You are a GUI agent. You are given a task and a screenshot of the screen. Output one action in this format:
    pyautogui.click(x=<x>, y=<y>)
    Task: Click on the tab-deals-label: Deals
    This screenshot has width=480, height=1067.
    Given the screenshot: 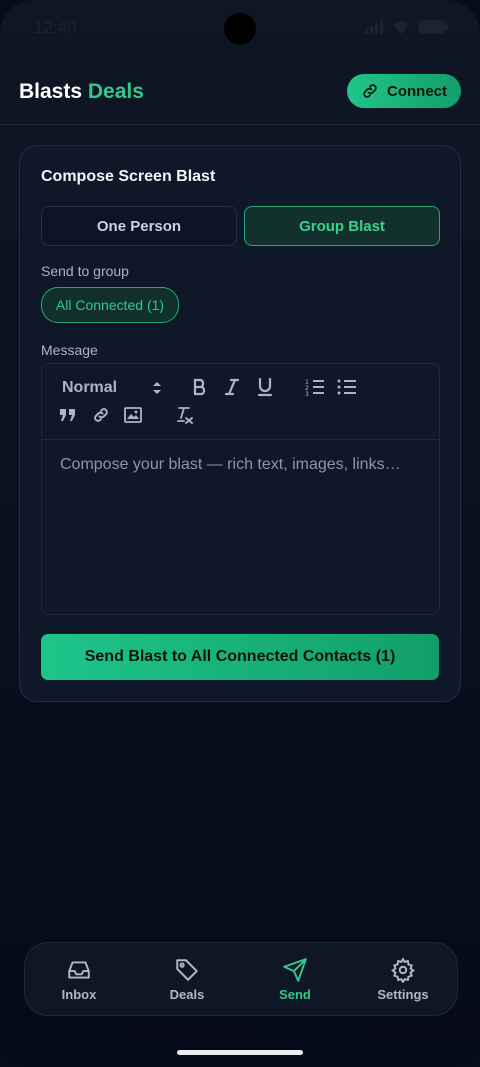 What is the action you would take?
    pyautogui.click(x=187, y=994)
    